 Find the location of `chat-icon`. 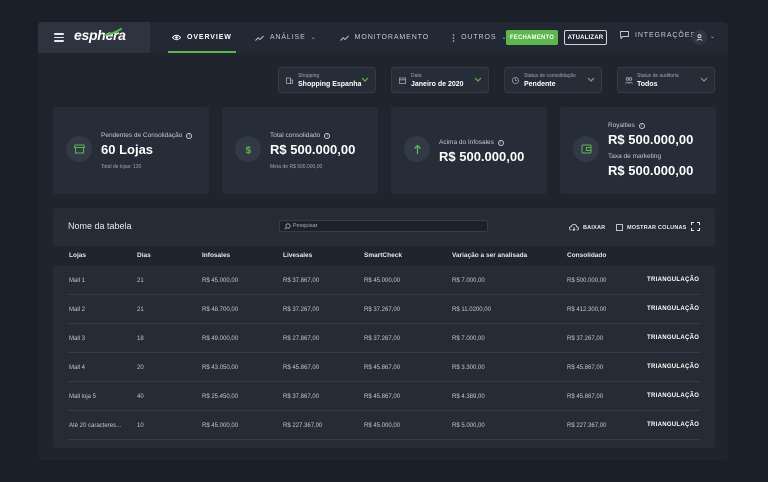

chat-icon is located at coordinates (624, 35).